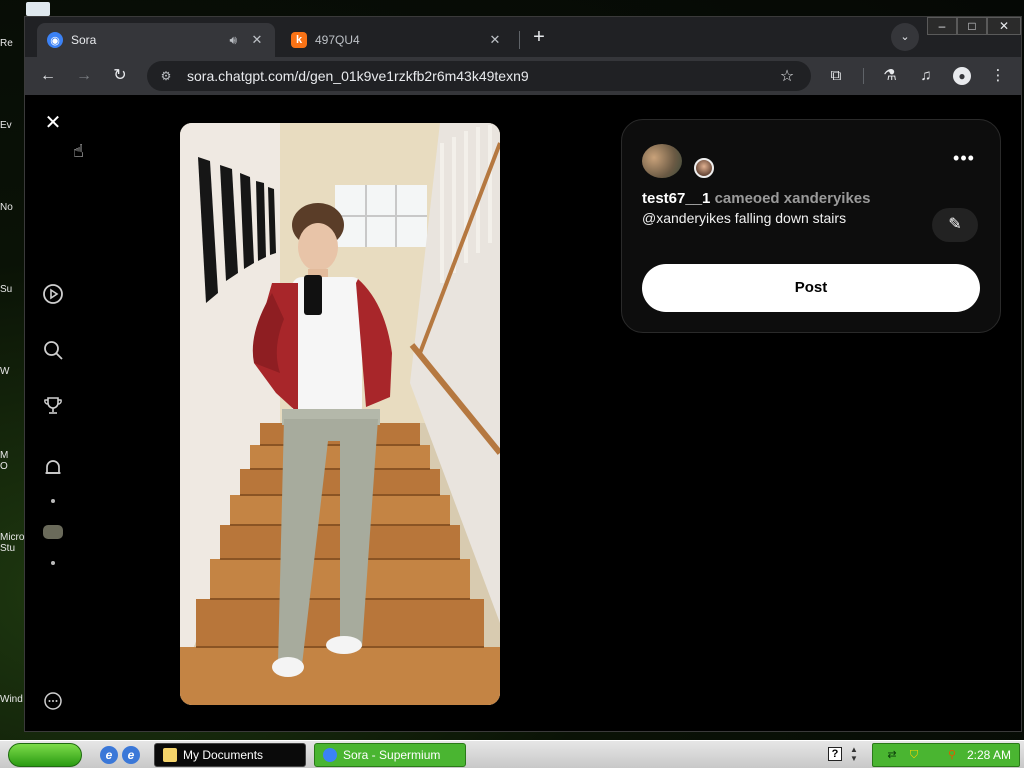  Describe the element at coordinates (964, 158) in the screenshot. I see `more-options-icon: •••` at that location.